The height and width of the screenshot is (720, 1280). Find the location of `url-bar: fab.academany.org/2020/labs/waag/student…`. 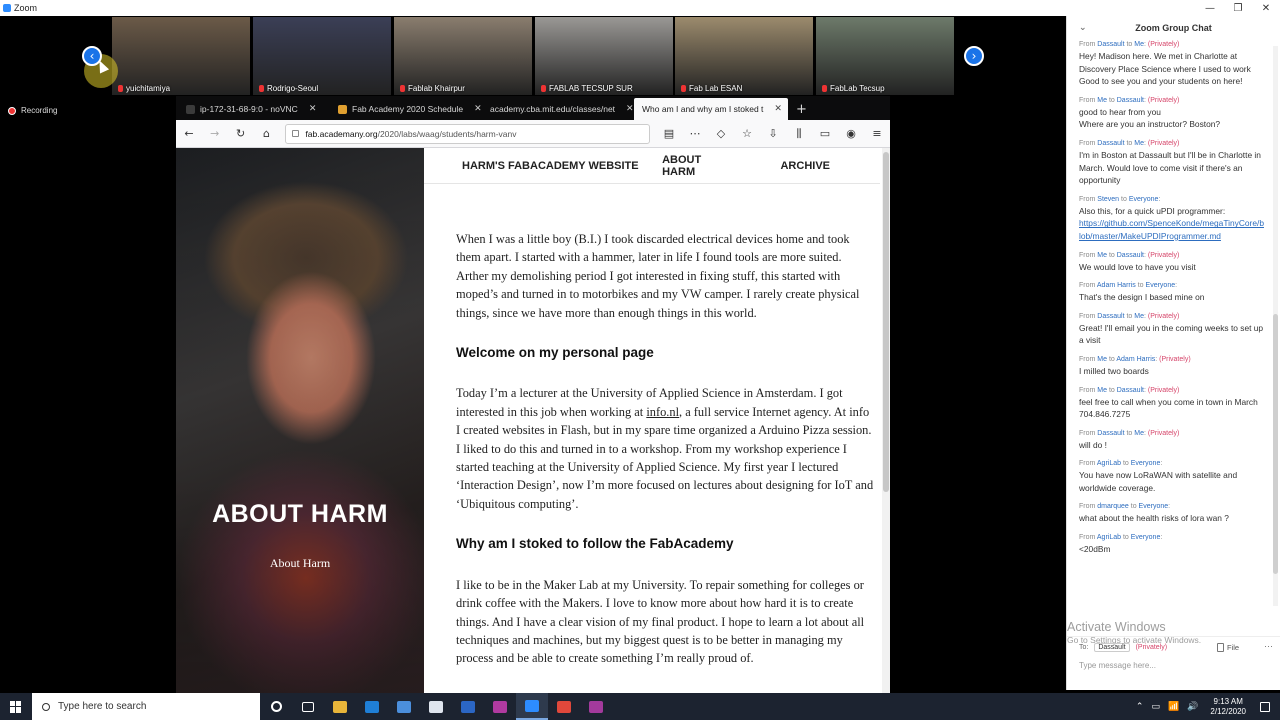

url-bar: fab.academany.org/2020/labs/waag/student… is located at coordinates (467, 133).